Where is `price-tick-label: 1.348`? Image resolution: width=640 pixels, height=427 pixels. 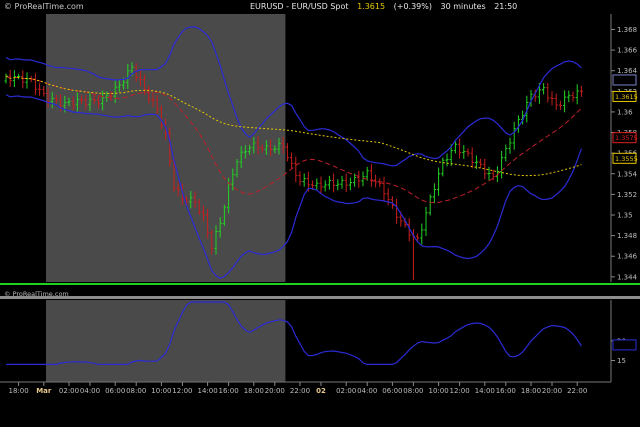 price-tick-label: 1.348 is located at coordinates (627, 236).